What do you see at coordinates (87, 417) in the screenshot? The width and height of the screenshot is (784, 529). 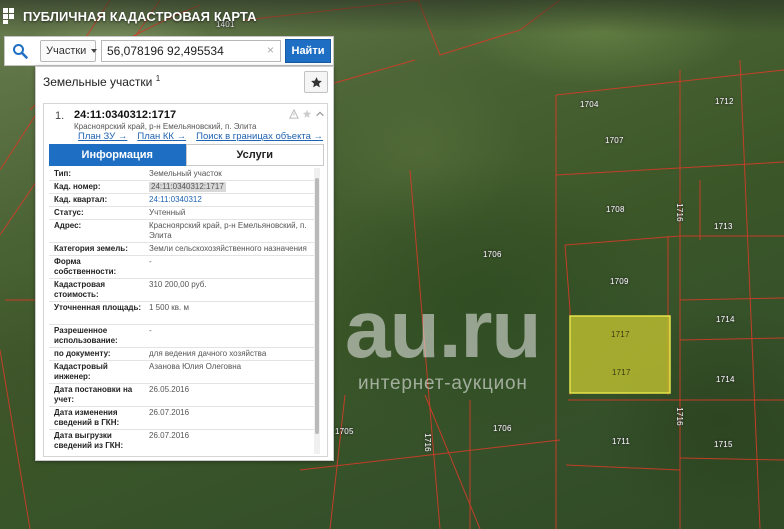 I see `attr-key: Дата изменения сведений в ГКН:` at bounding box center [87, 417].